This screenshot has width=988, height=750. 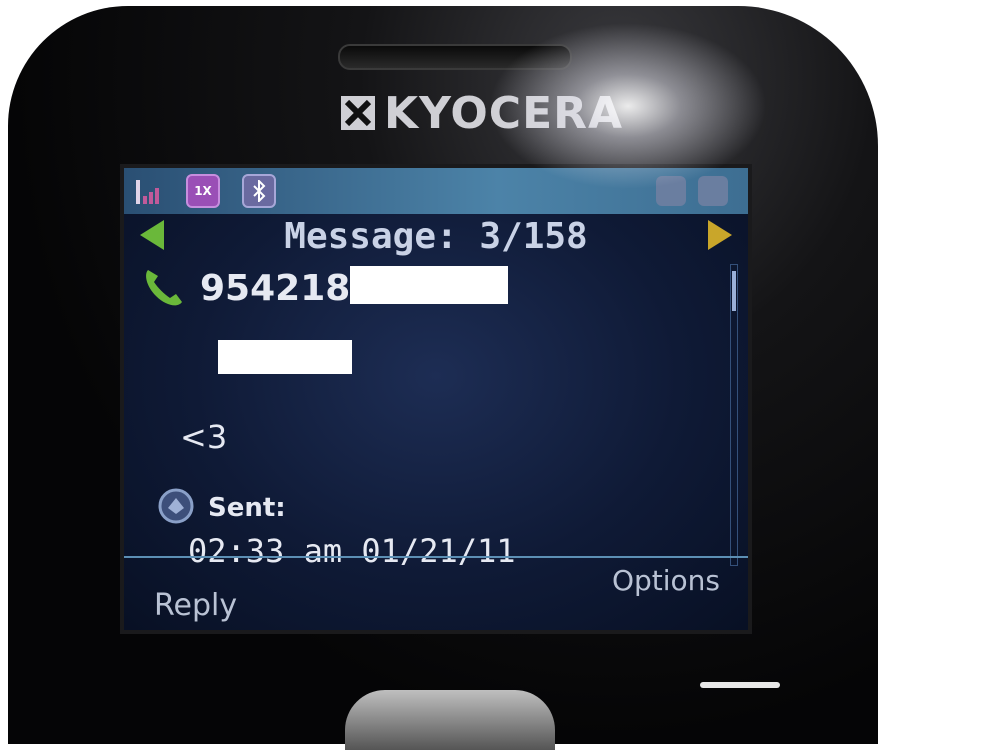 I want to click on brand-name: KYOCERA, so click(x=504, y=113).